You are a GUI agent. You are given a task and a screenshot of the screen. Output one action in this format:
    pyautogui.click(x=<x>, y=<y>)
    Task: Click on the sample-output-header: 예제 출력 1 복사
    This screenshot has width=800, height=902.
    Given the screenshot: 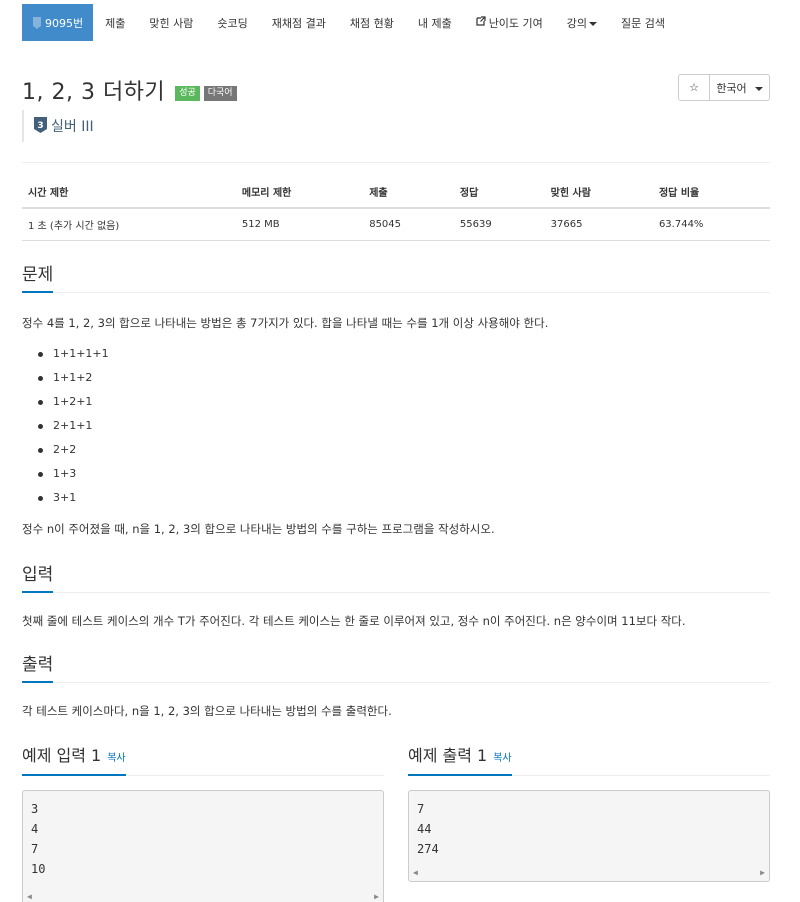 What is the action you would take?
    pyautogui.click(x=589, y=759)
    